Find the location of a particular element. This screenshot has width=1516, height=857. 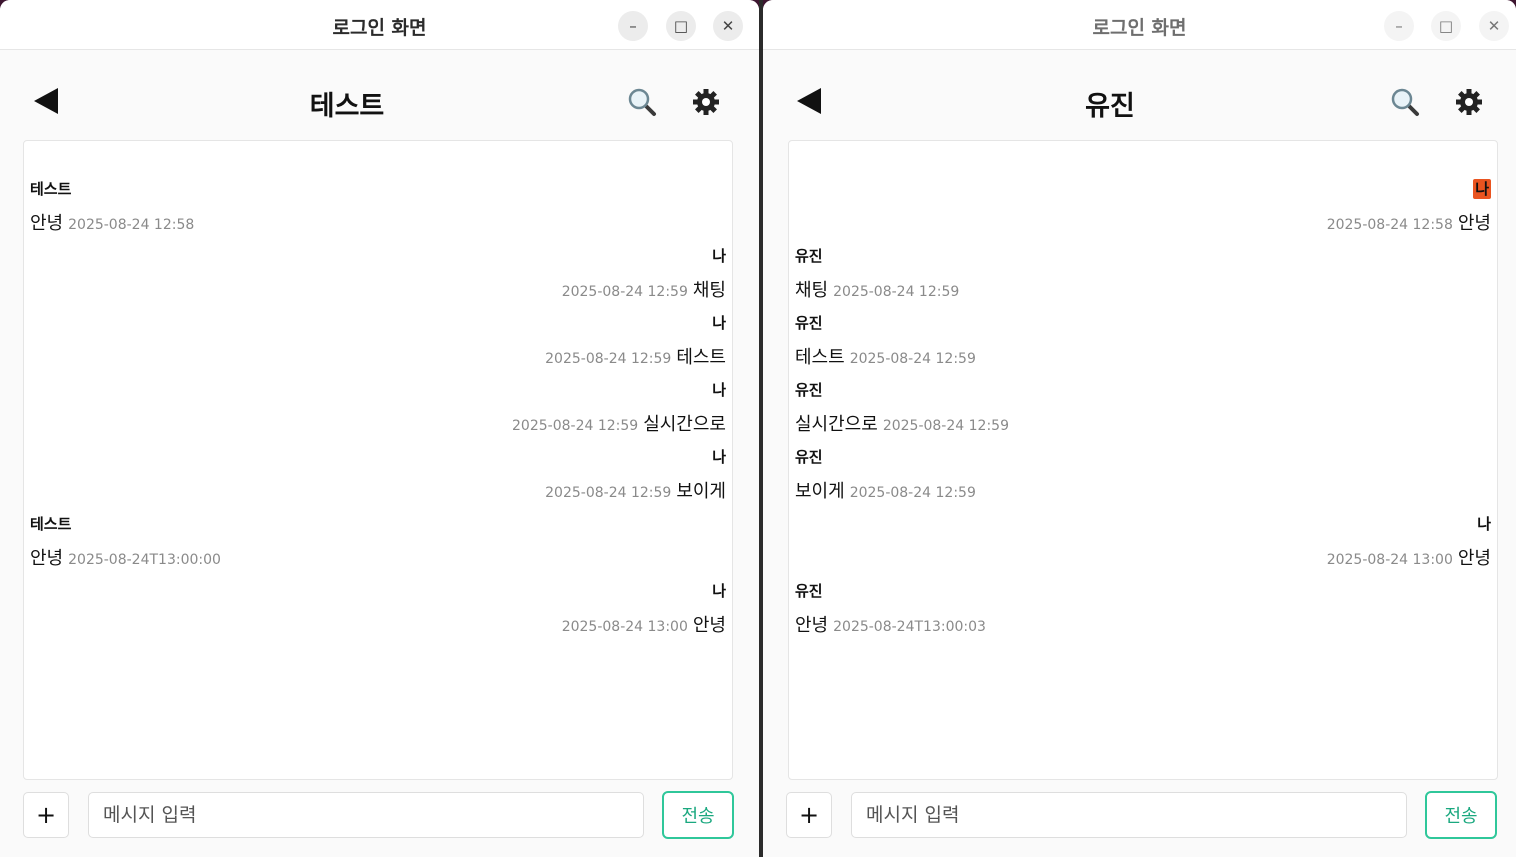

chat-header: 유진 is located at coordinates (1139, 94).